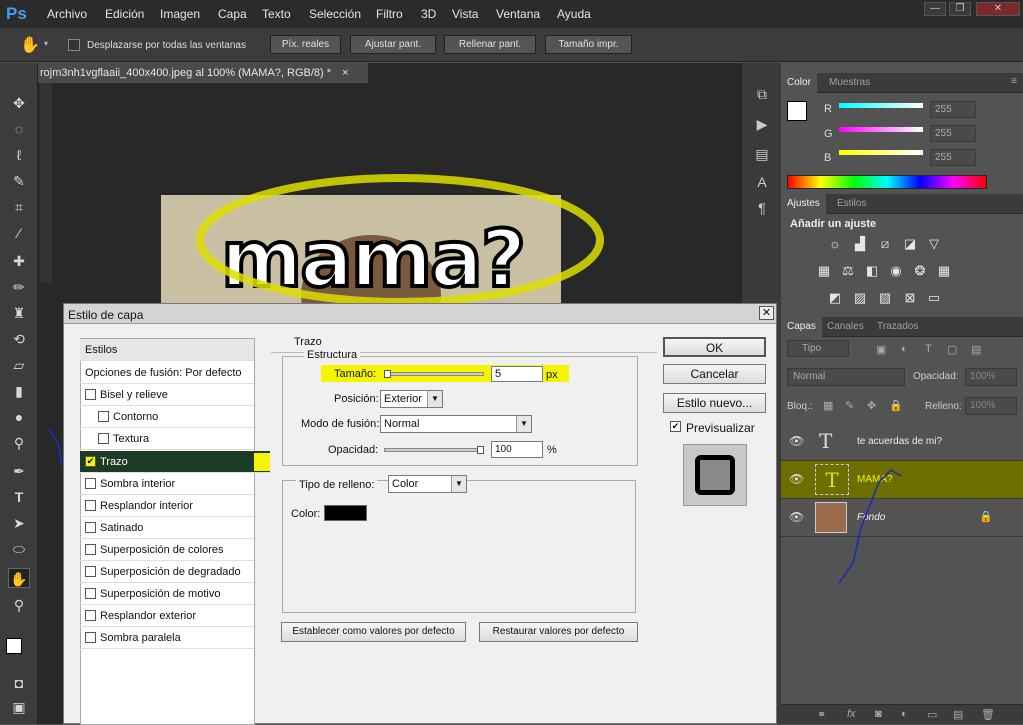 This screenshot has height=725, width=1023. Describe the element at coordinates (19, 365) in the screenshot. I see `eraser-tool-icon: ▱` at that location.